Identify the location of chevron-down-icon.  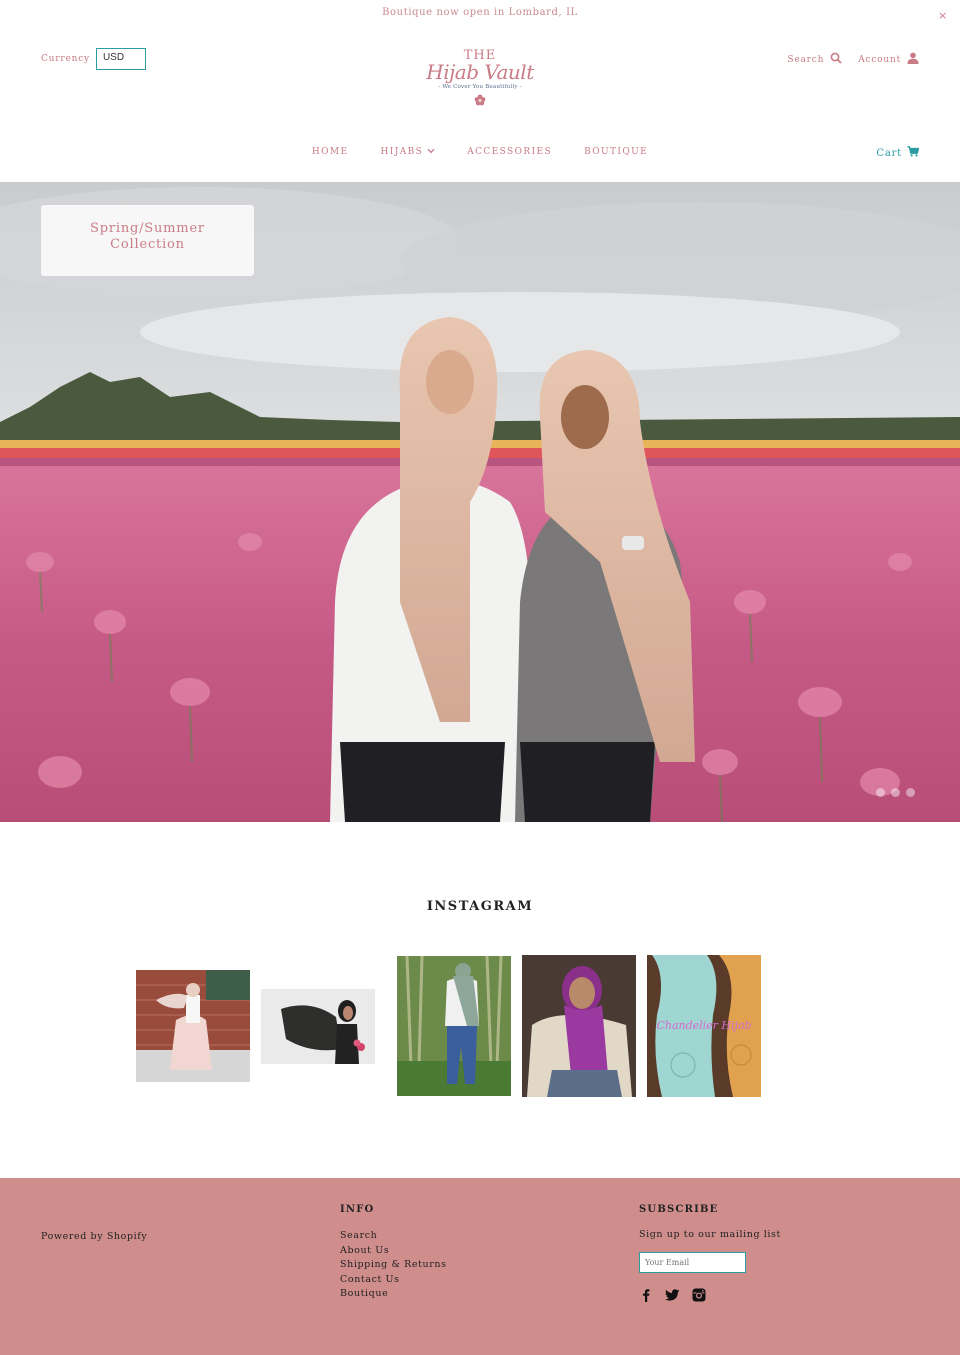
(431, 152).